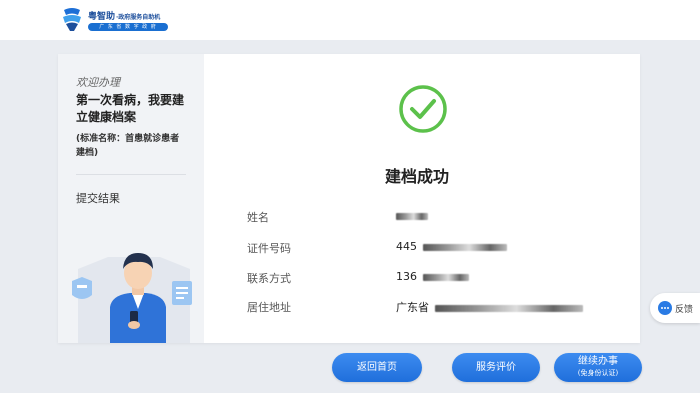  What do you see at coordinates (131, 174) in the screenshot?
I see `divider` at bounding box center [131, 174].